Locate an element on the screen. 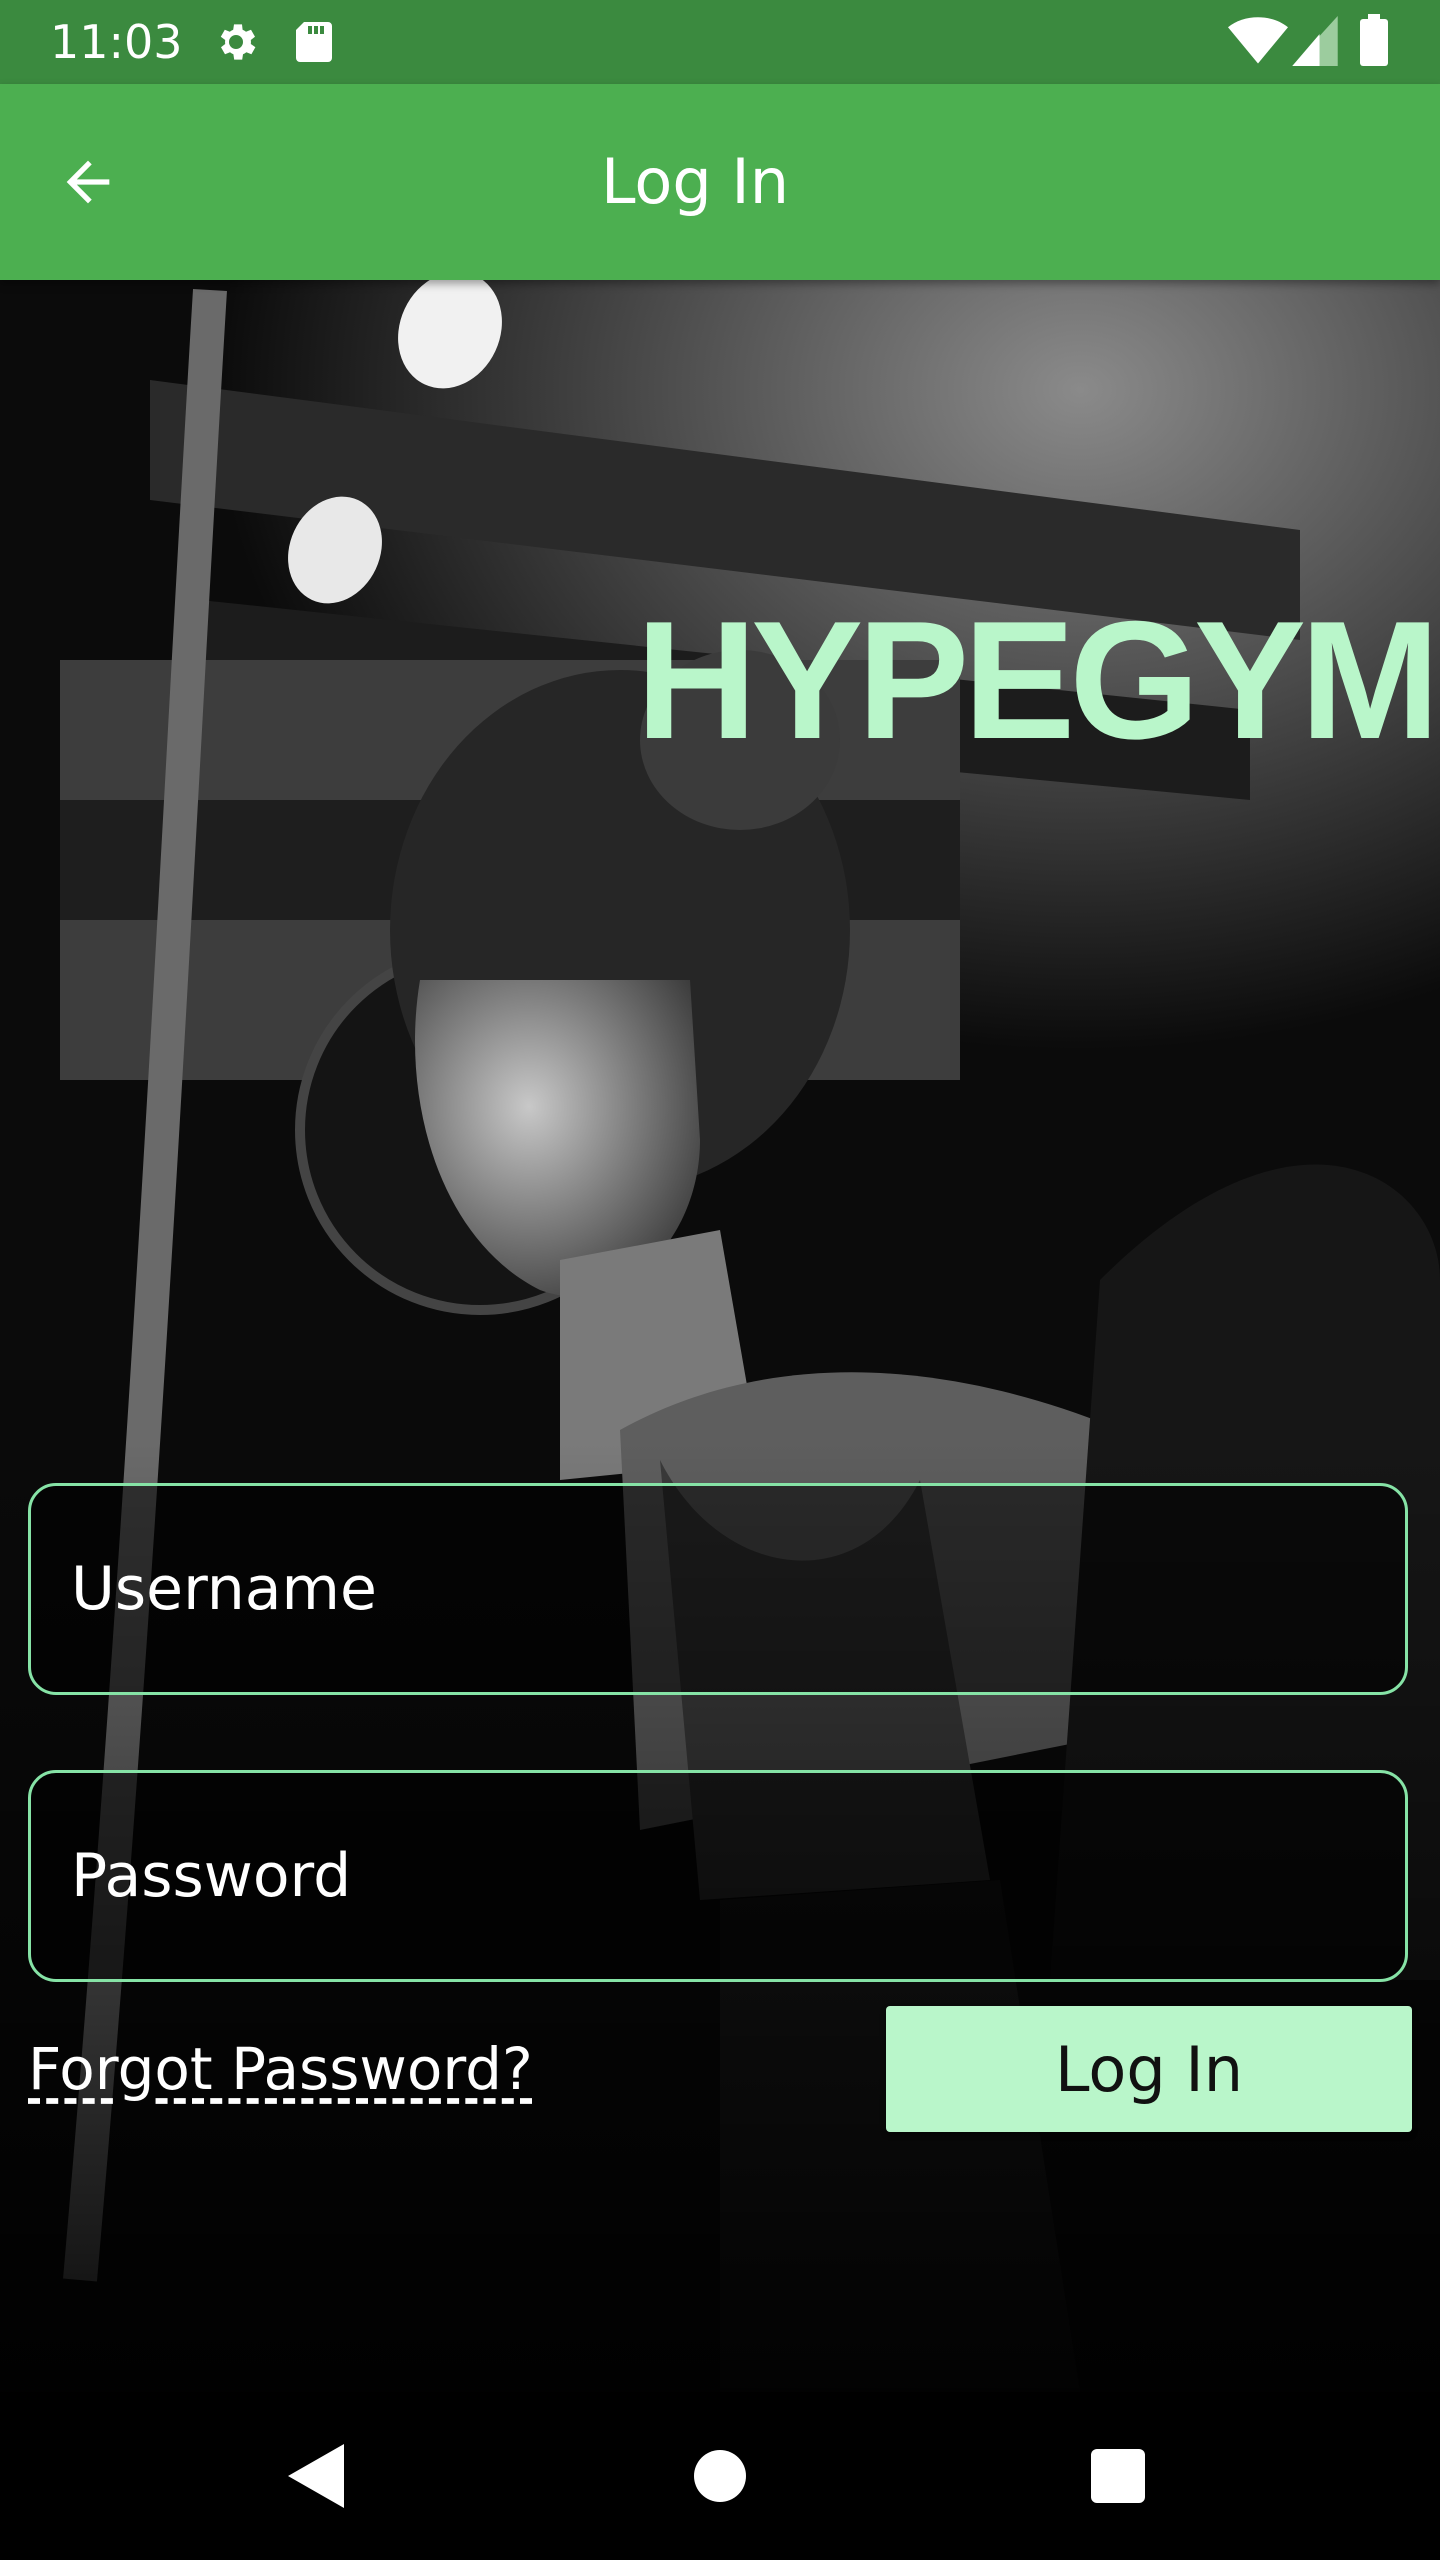  sd-card-icon is located at coordinates (314, 44).